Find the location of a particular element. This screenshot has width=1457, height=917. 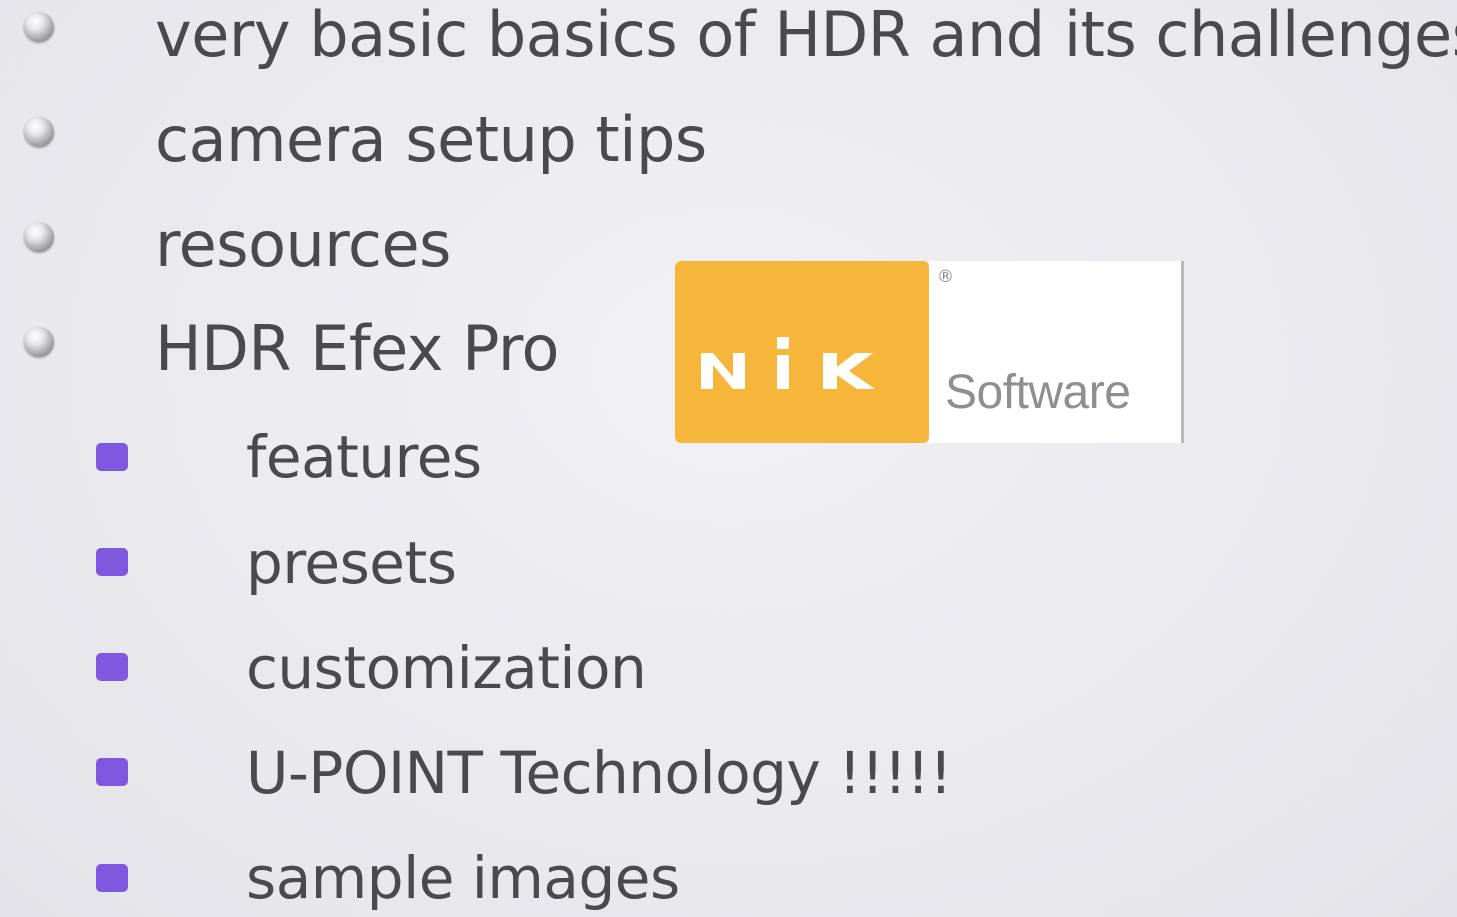

bullet-text: camera setup tips is located at coordinates (431, 139).